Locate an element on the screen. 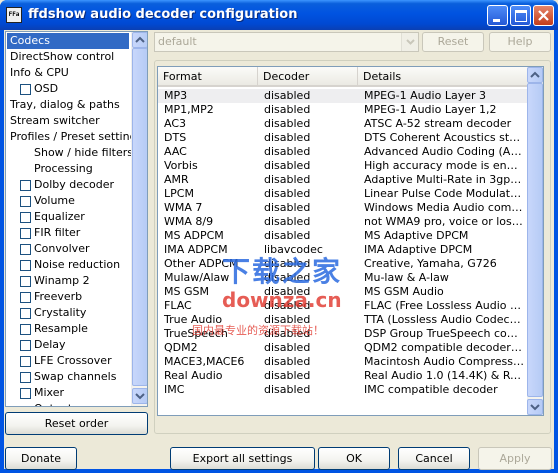  tree-item: Mixer is located at coordinates (49, 393).